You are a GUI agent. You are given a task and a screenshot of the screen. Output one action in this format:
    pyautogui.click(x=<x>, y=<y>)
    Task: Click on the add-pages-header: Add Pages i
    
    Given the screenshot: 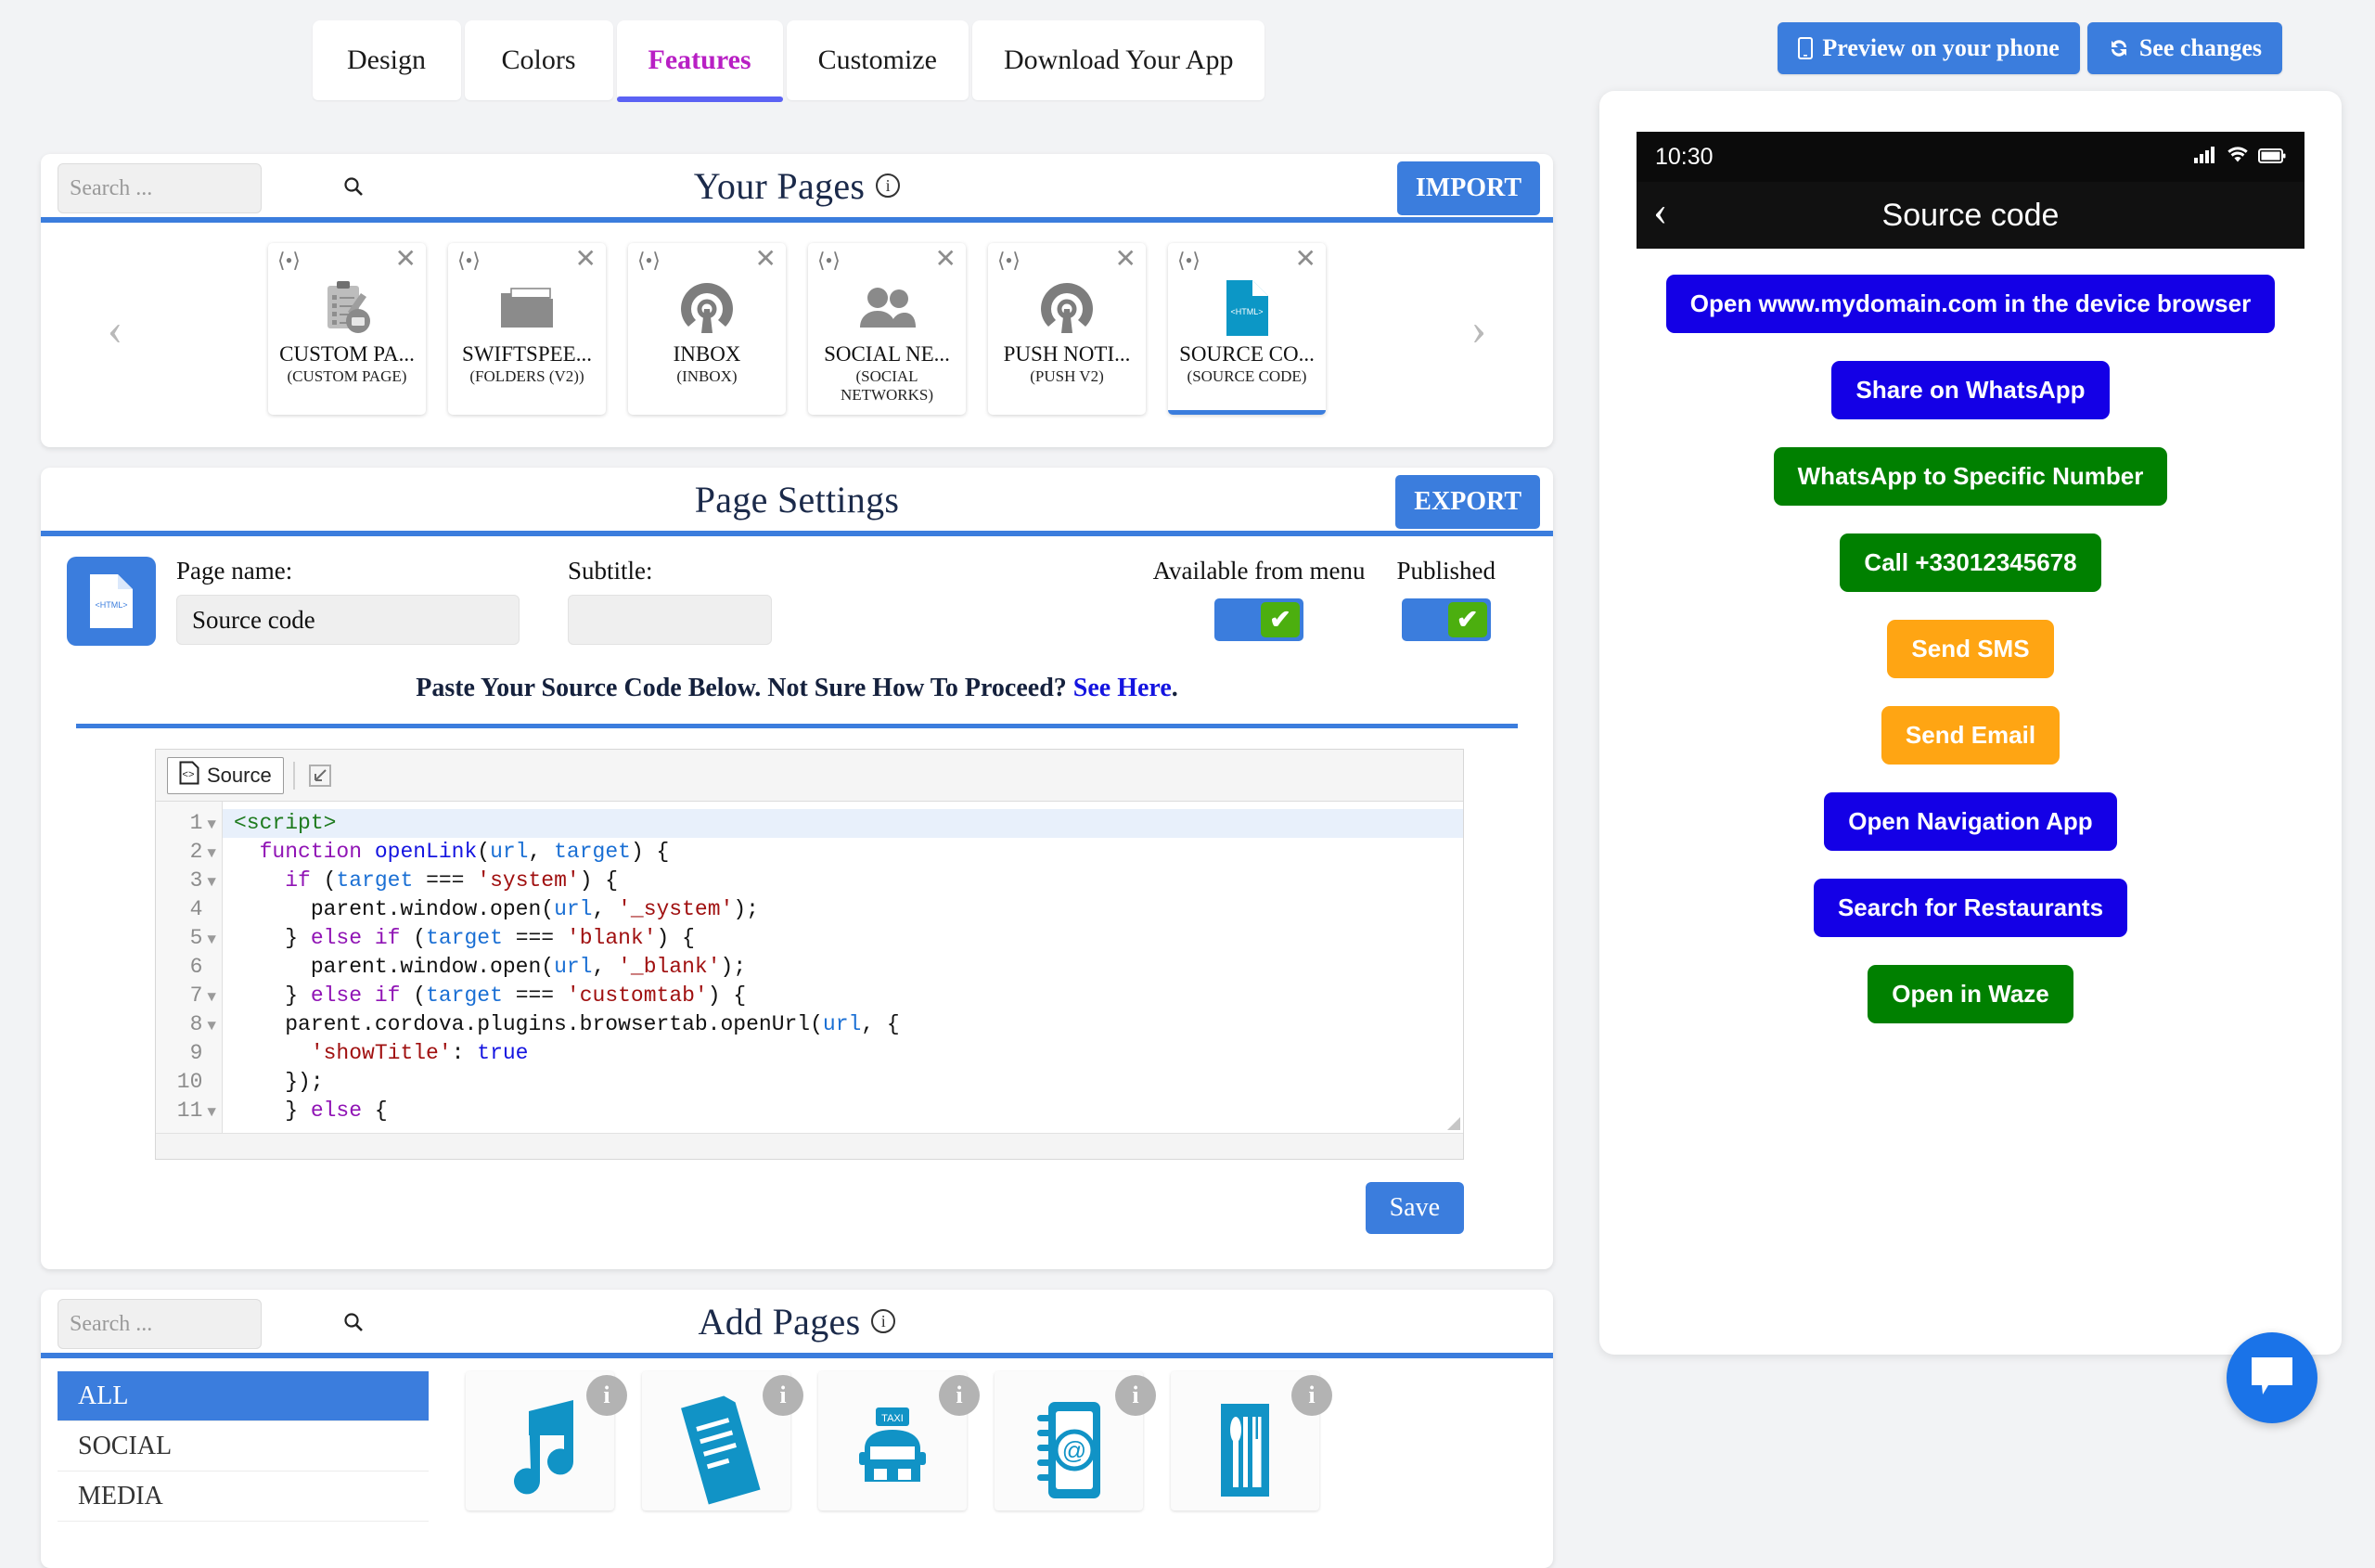 What is the action you would take?
    pyautogui.click(x=797, y=1324)
    